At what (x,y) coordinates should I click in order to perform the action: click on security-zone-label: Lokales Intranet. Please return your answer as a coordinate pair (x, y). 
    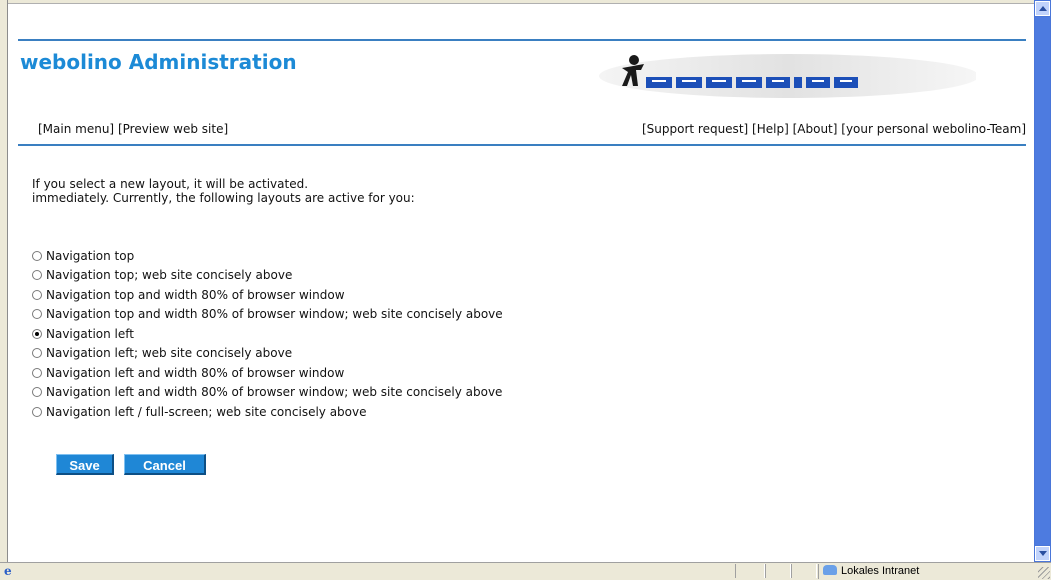
    Looking at the image, I should click on (880, 571).